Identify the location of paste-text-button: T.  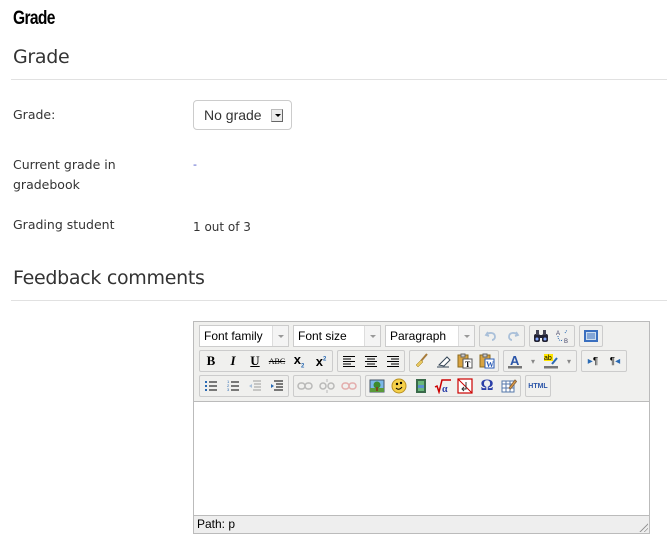
(465, 361).